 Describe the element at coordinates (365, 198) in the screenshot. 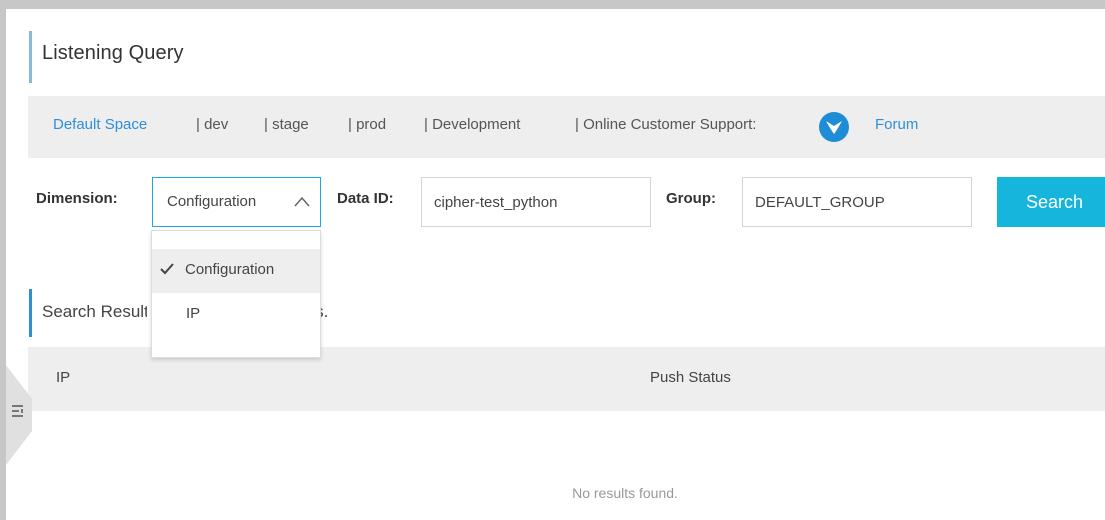

I see `data-id-label: Data ID:` at that location.